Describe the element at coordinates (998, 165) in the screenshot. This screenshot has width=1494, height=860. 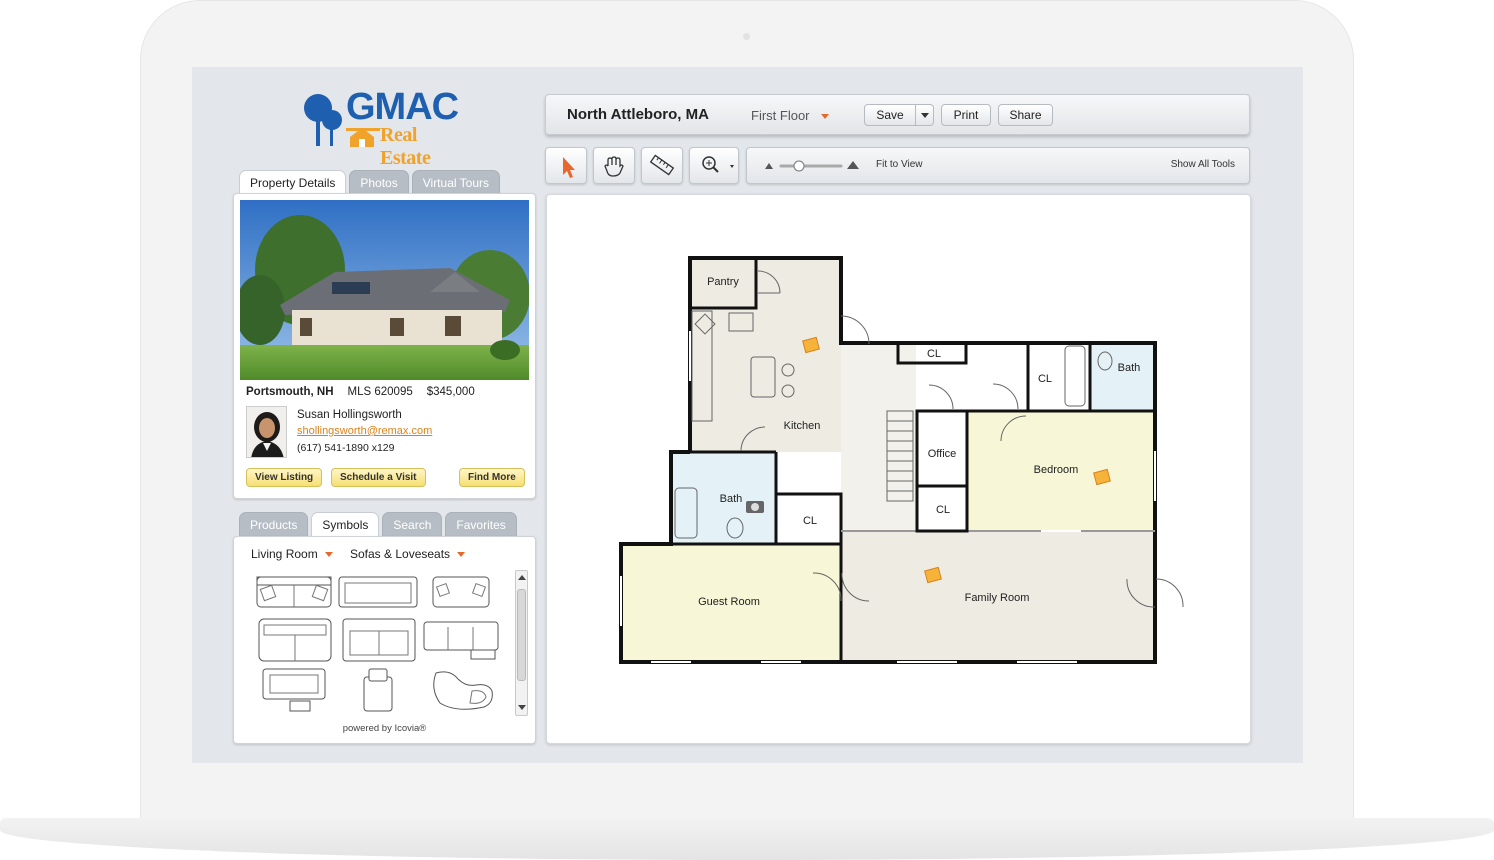
I see `zoom-strip: Fit to View Show All Tools` at that location.